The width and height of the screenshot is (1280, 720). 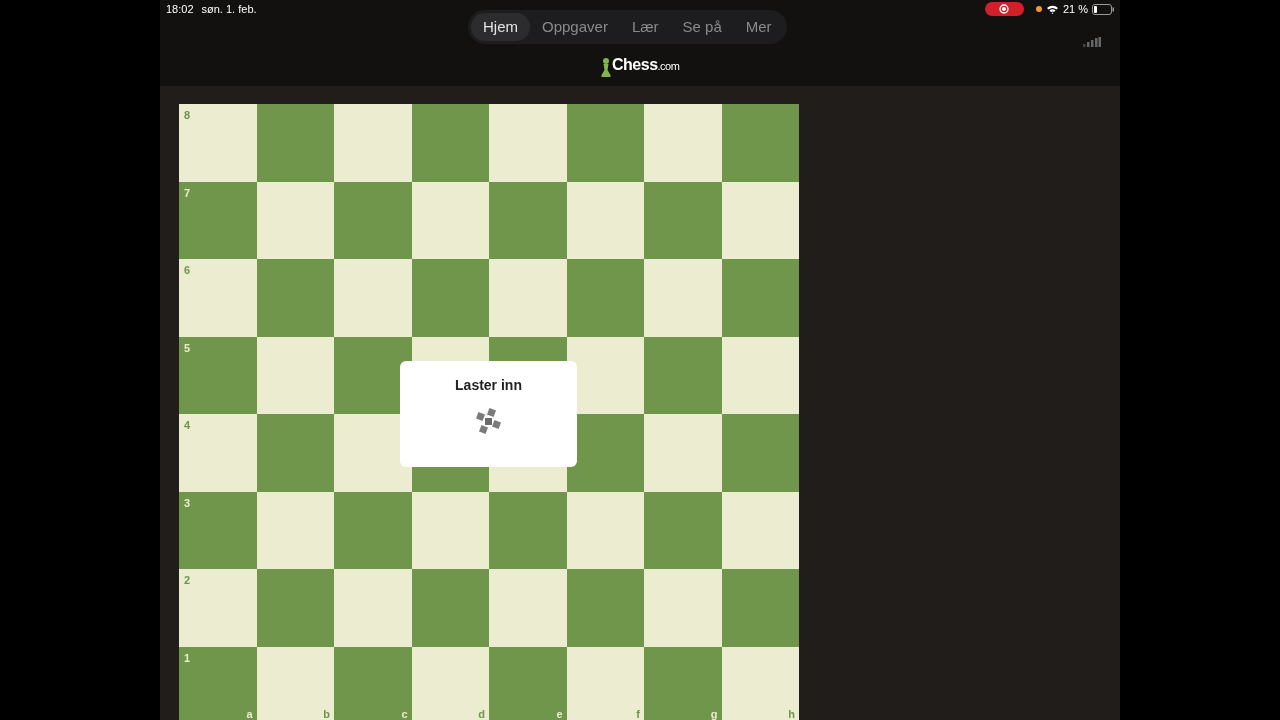 What do you see at coordinates (488, 422) in the screenshot?
I see `loading-spinner-icon` at bounding box center [488, 422].